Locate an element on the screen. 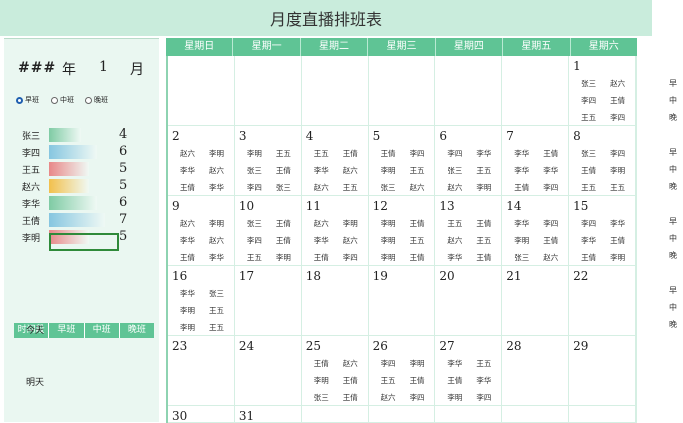  calendar-day-cell: 19 is located at coordinates (402, 301).